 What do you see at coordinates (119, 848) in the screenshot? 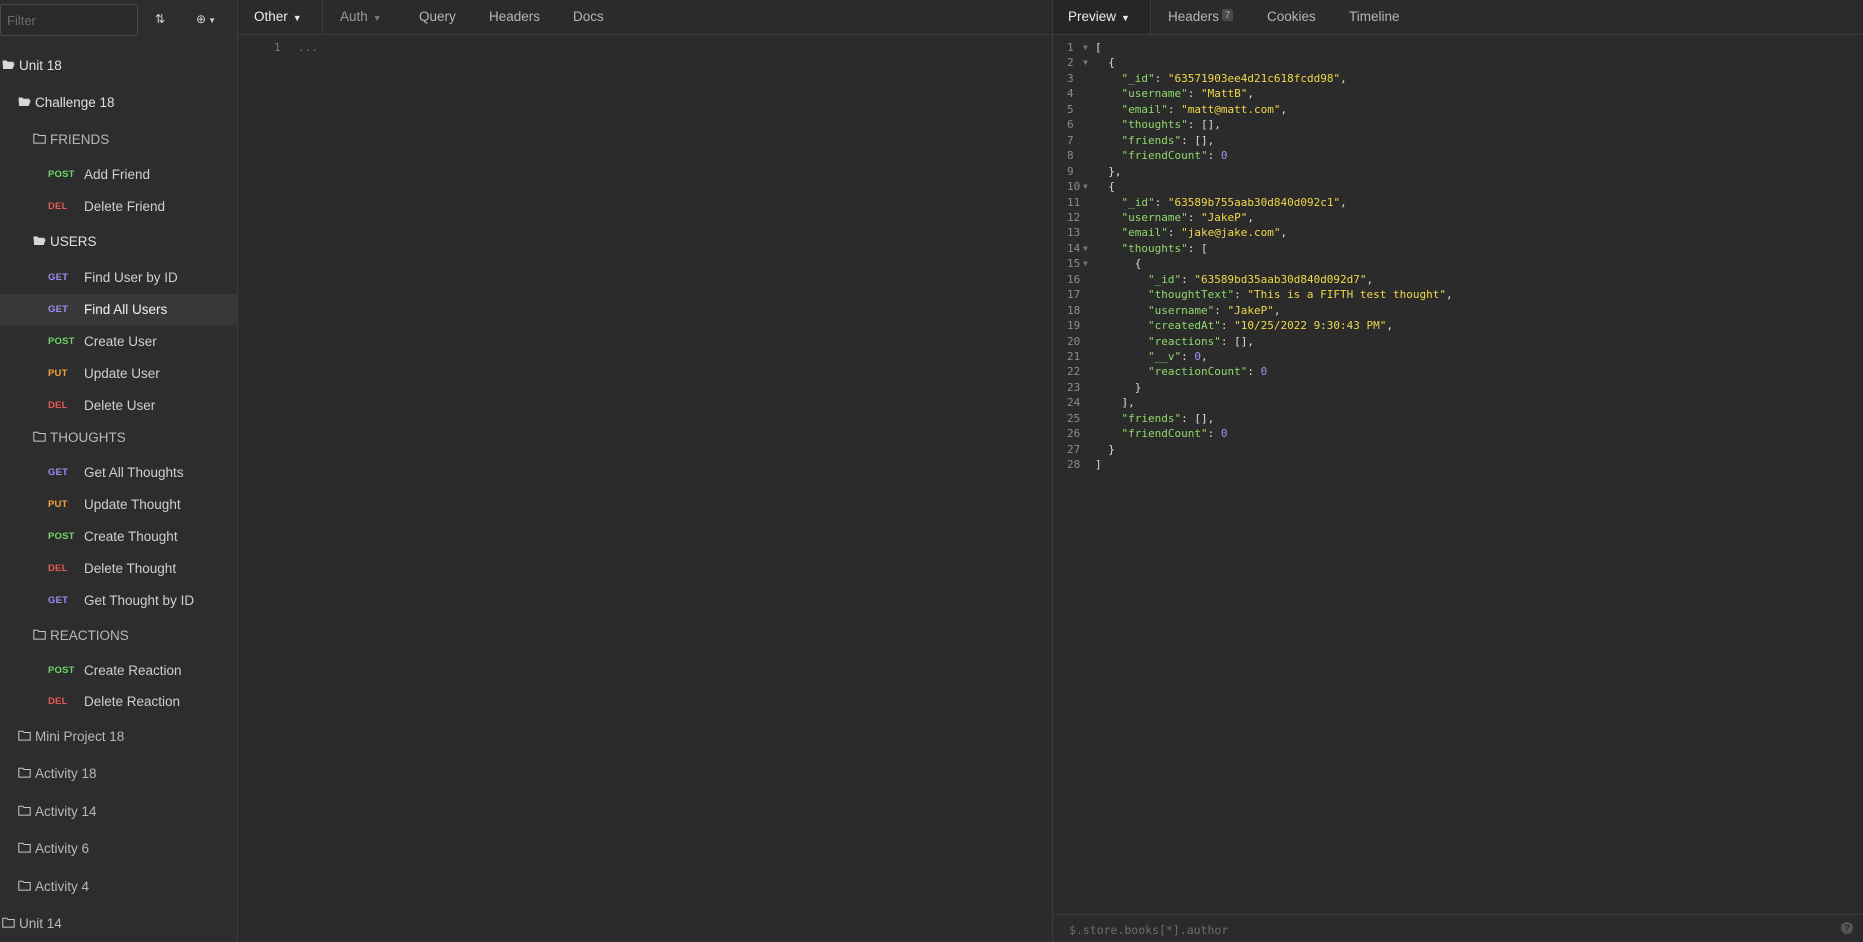
I see `folder-row: Activity 6` at bounding box center [119, 848].